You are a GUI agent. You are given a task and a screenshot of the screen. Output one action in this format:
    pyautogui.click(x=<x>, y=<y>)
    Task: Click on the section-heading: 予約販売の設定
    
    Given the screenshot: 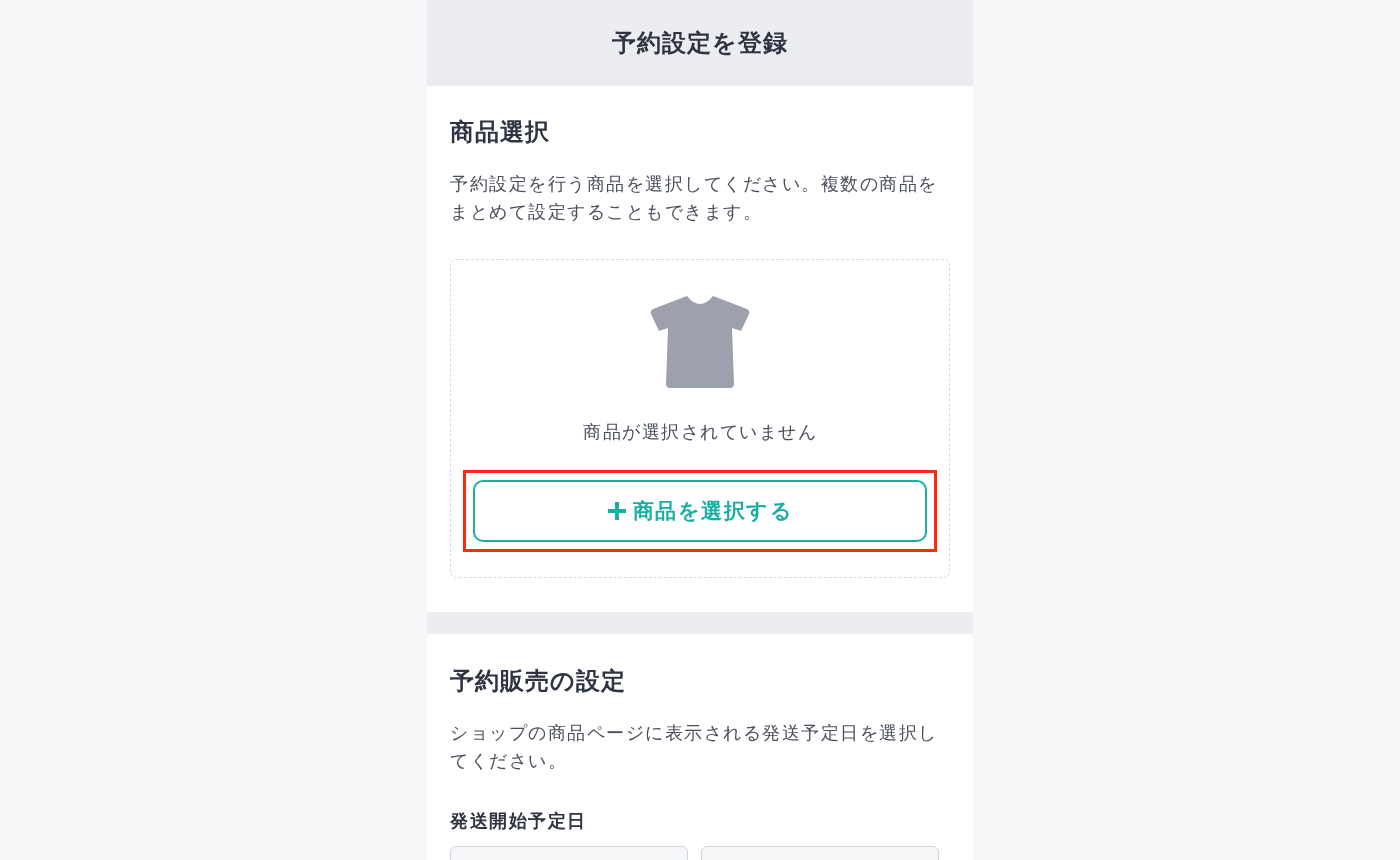 What is the action you would take?
    pyautogui.click(x=538, y=681)
    